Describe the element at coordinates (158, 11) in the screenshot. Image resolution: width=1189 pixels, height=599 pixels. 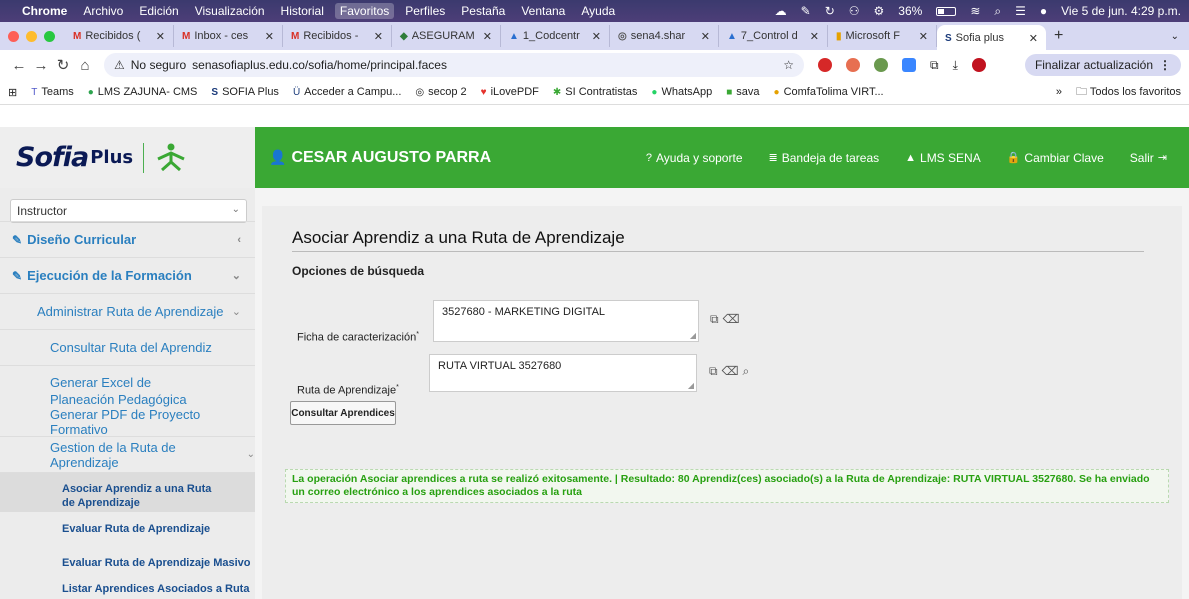
I see `menu-edicion: Edición` at that location.